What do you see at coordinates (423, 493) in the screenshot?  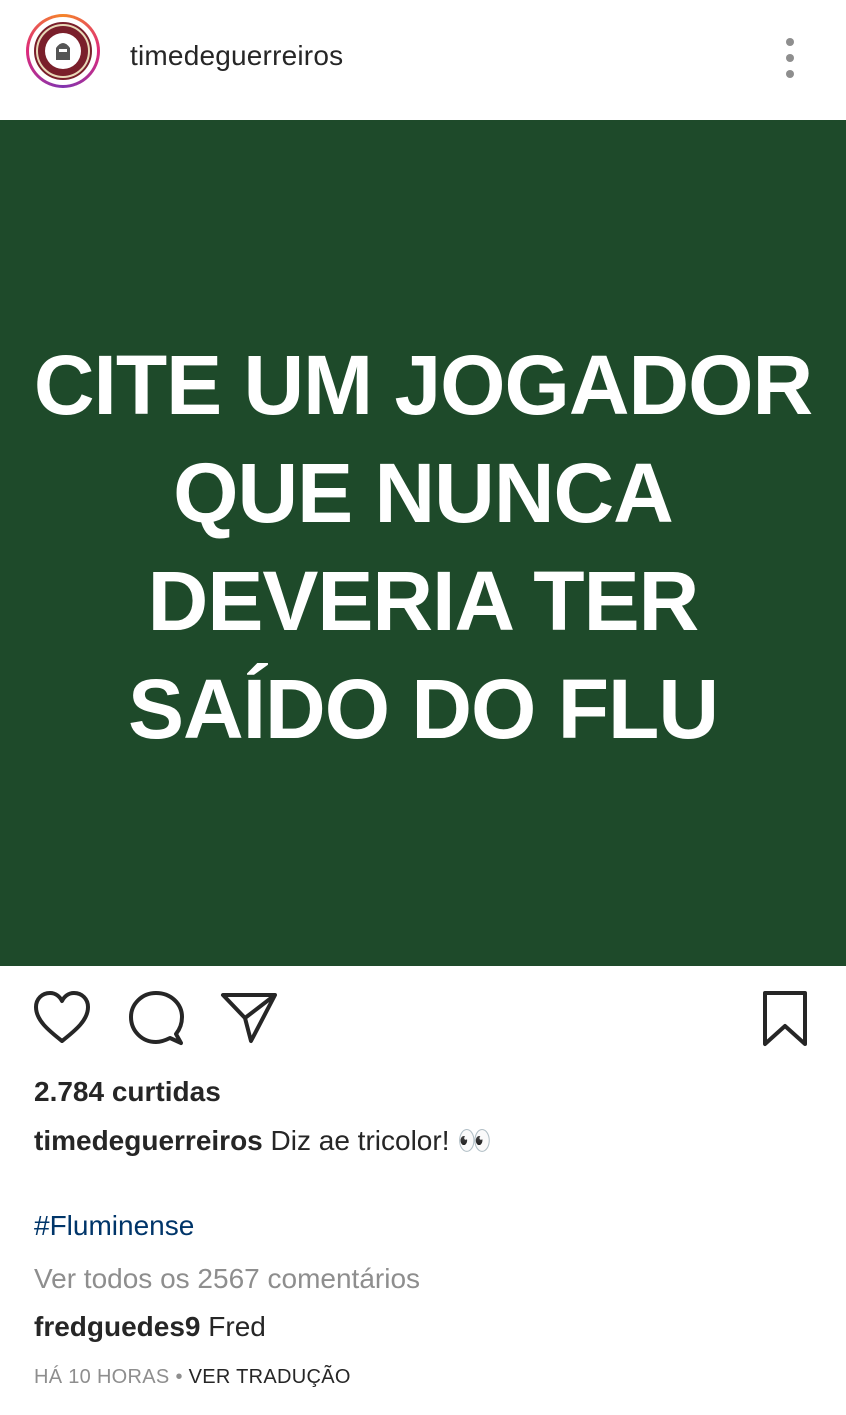 I see `post-text-line: QUE NUNCA` at bounding box center [423, 493].